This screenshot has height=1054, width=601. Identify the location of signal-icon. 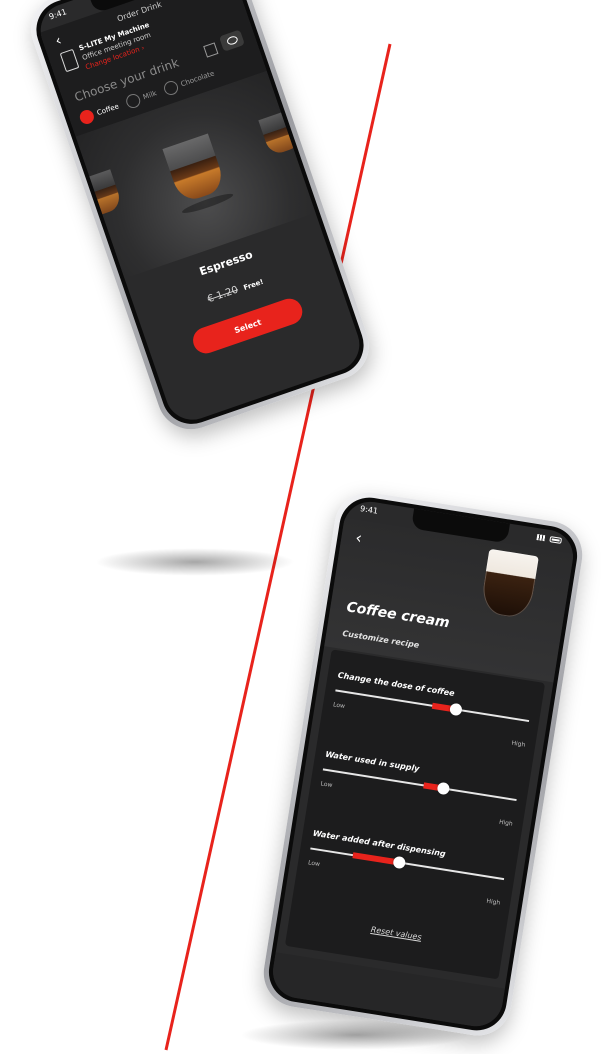
(542, 537).